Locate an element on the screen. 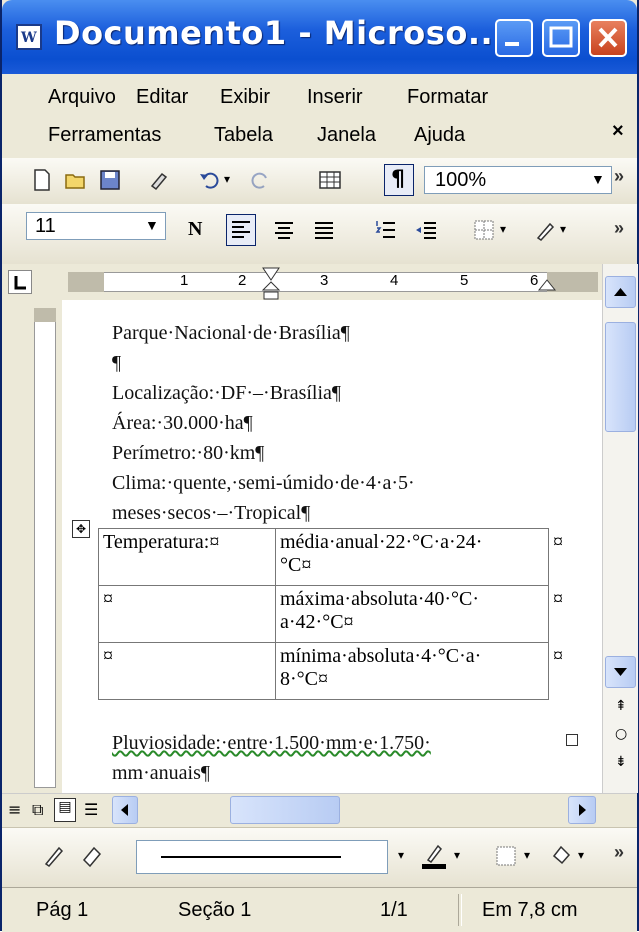  menu-editar: Editar is located at coordinates (162, 97).